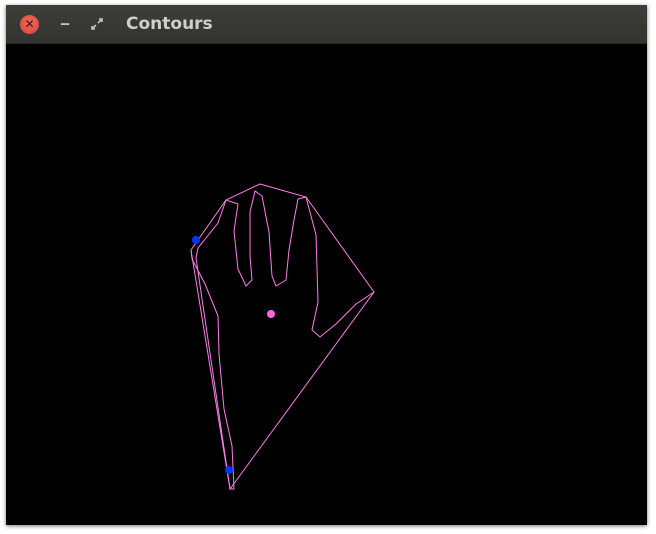  I want to click on restore-icon, so click(97, 24).